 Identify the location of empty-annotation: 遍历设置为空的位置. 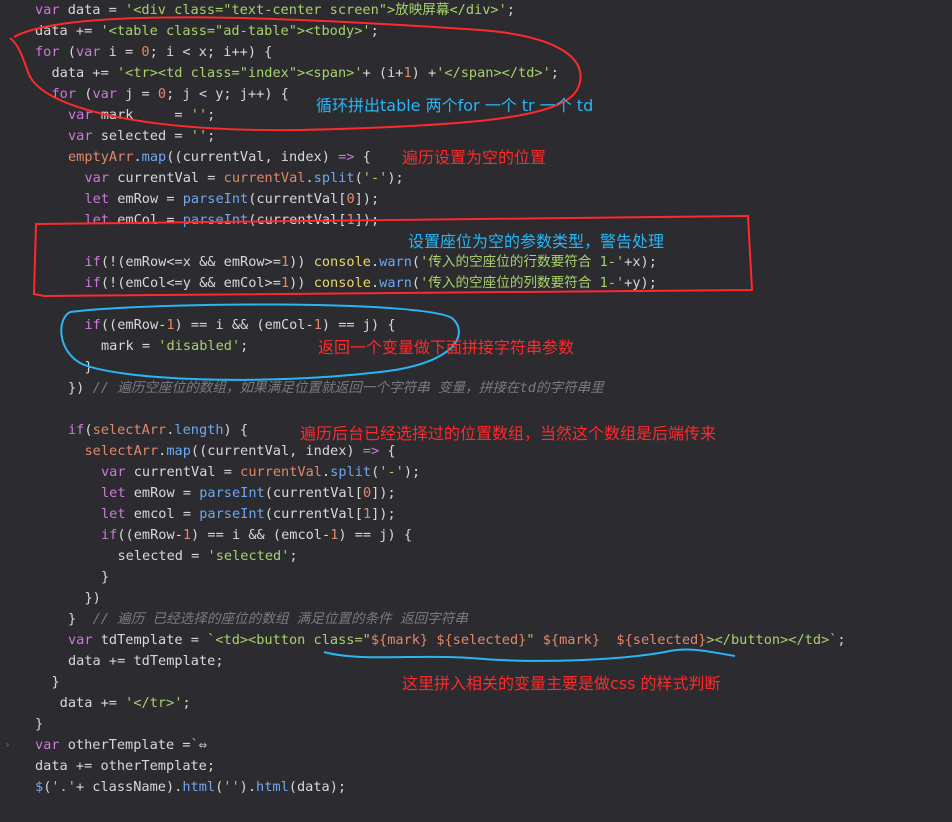
(474, 157).